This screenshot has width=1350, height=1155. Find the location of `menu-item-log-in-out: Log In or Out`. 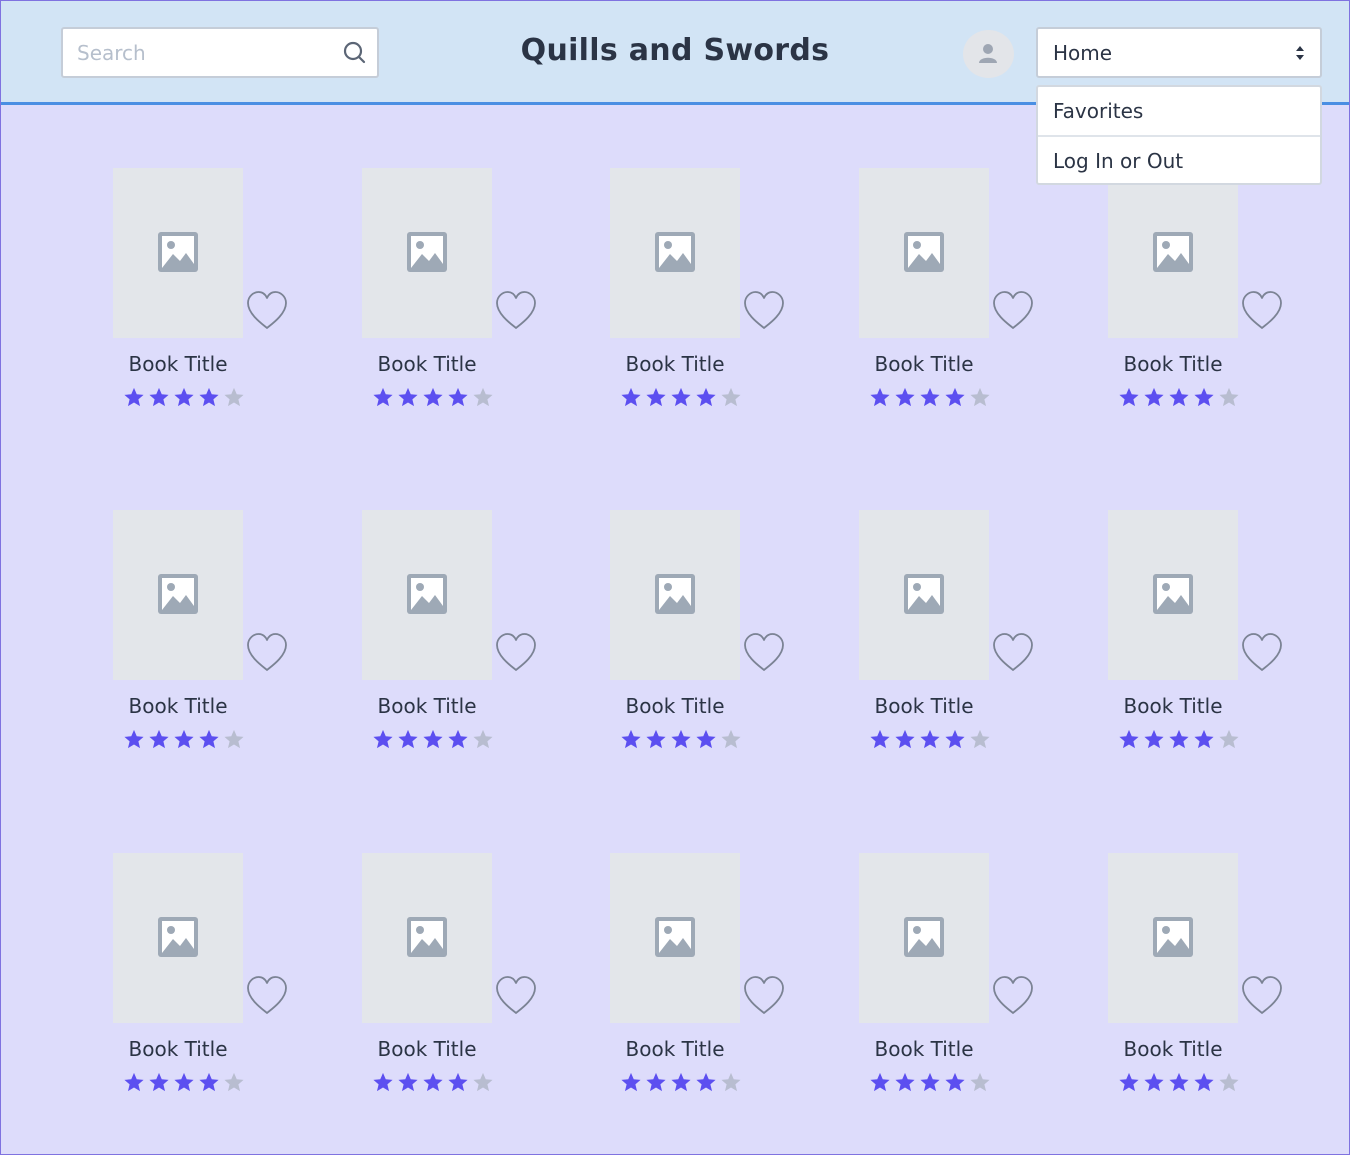

menu-item-log-in-out: Log In or Out is located at coordinates (1179, 159).